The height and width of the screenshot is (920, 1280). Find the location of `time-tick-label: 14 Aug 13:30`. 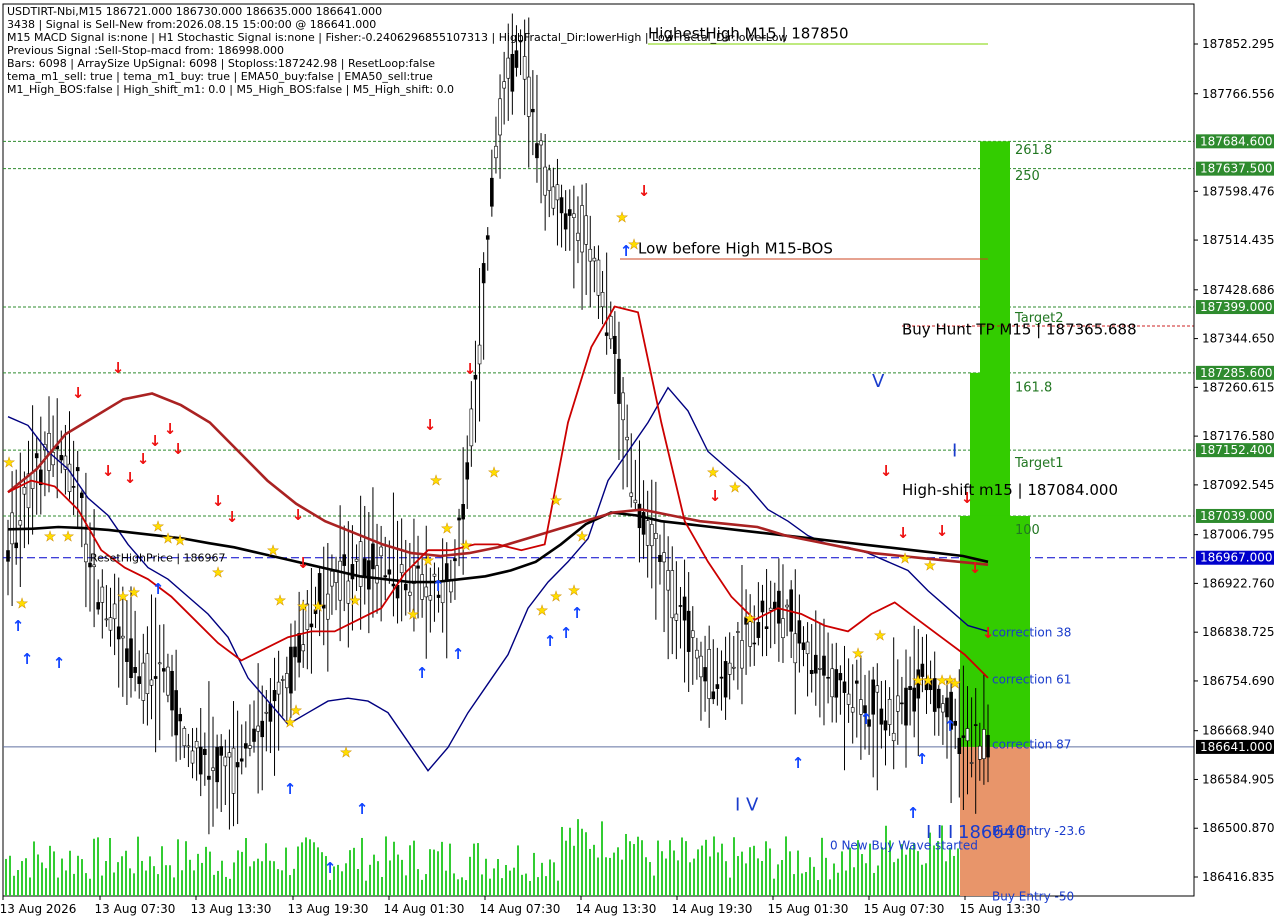

time-tick-label: 14 Aug 13:30 is located at coordinates (616, 909).